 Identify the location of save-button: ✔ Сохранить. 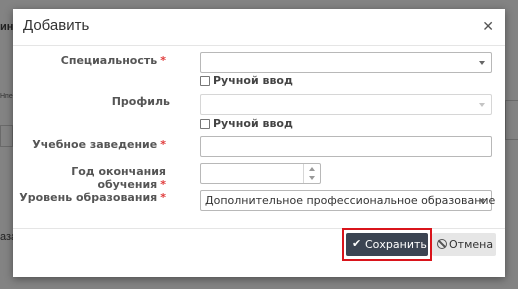
(387, 244).